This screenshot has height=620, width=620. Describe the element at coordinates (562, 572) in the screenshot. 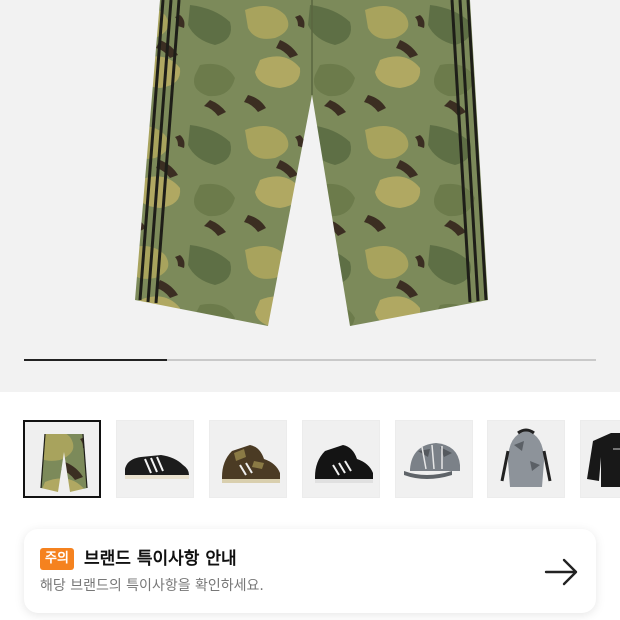

I see `arrow-right-icon` at that location.